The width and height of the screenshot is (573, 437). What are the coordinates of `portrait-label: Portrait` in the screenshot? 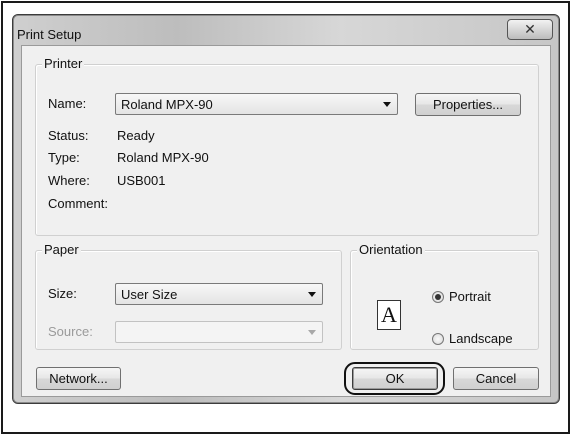 It's located at (470, 296).